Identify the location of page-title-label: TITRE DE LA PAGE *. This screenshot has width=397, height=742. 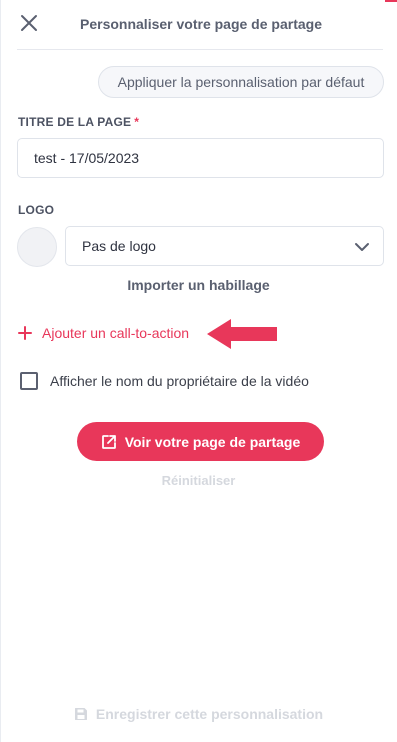
(78, 122).